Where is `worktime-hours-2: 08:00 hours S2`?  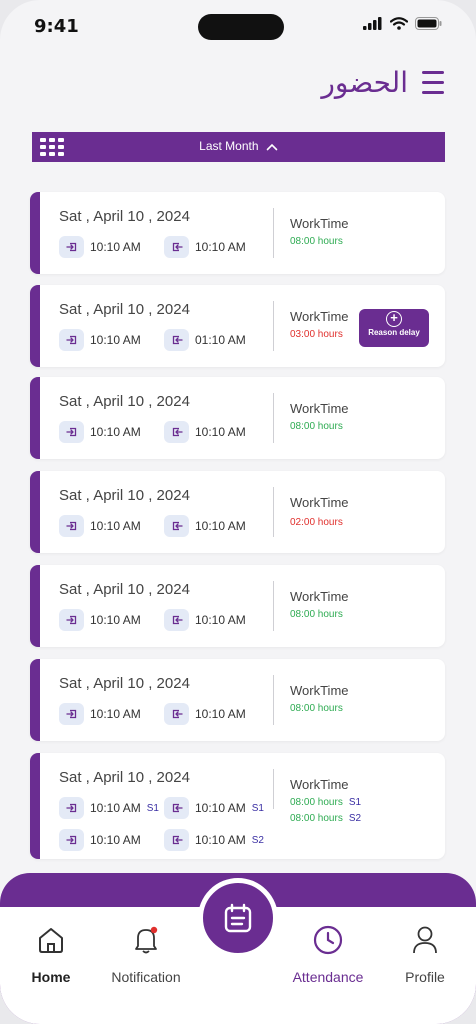 worktime-hours-2: 08:00 hours S2 is located at coordinates (326, 818).